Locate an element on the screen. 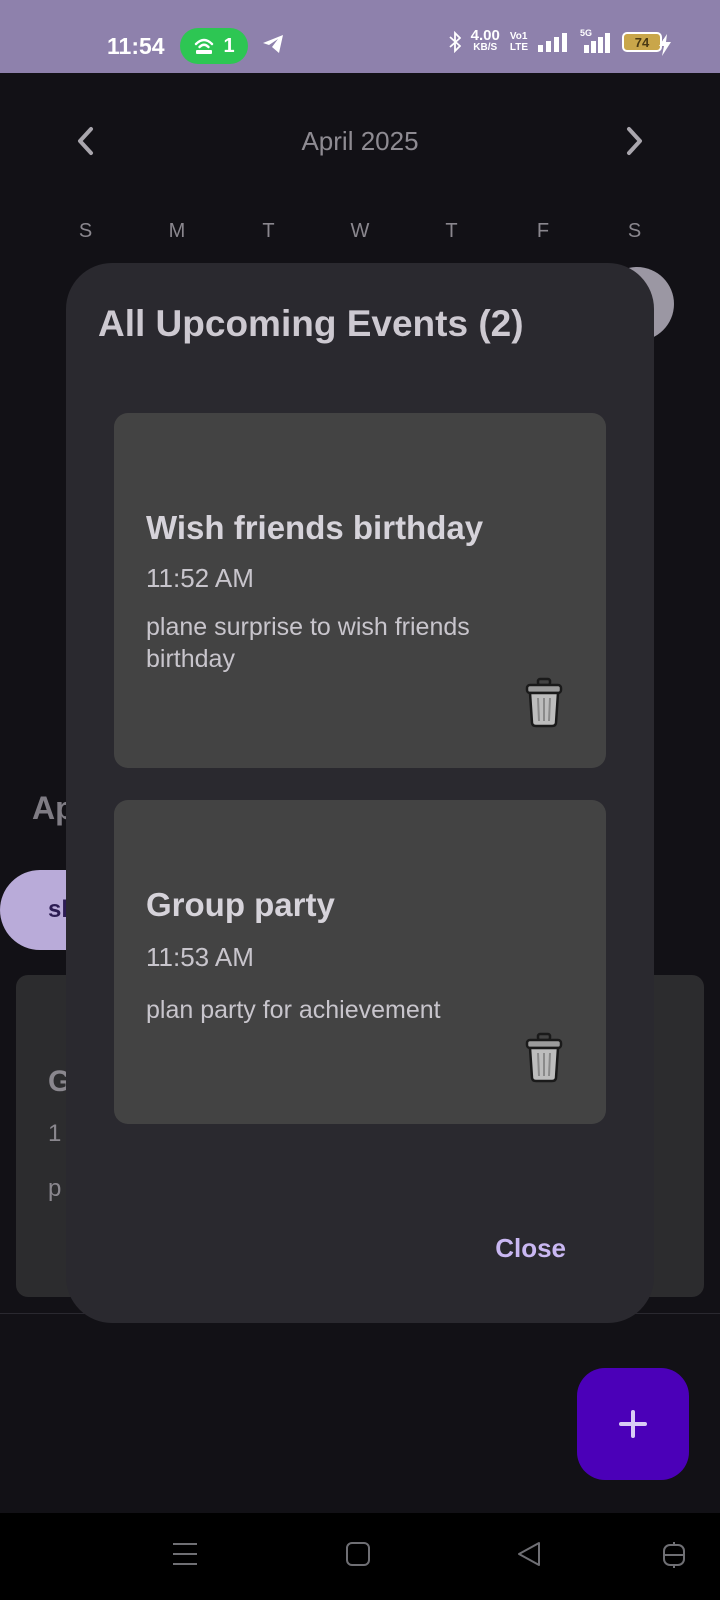 The image size is (720, 1600). hotspot-icon is located at coordinates (204, 46).